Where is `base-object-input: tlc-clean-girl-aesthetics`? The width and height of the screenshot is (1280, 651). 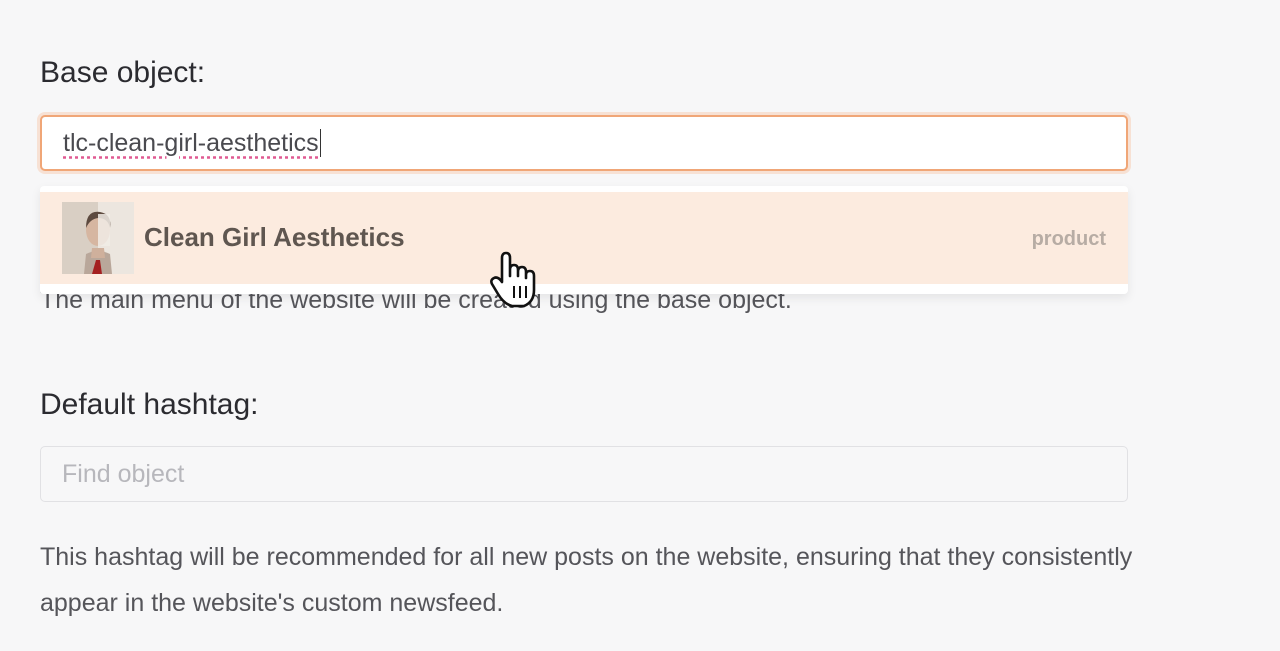 base-object-input: tlc-clean-girl-aesthetics is located at coordinates (584, 143).